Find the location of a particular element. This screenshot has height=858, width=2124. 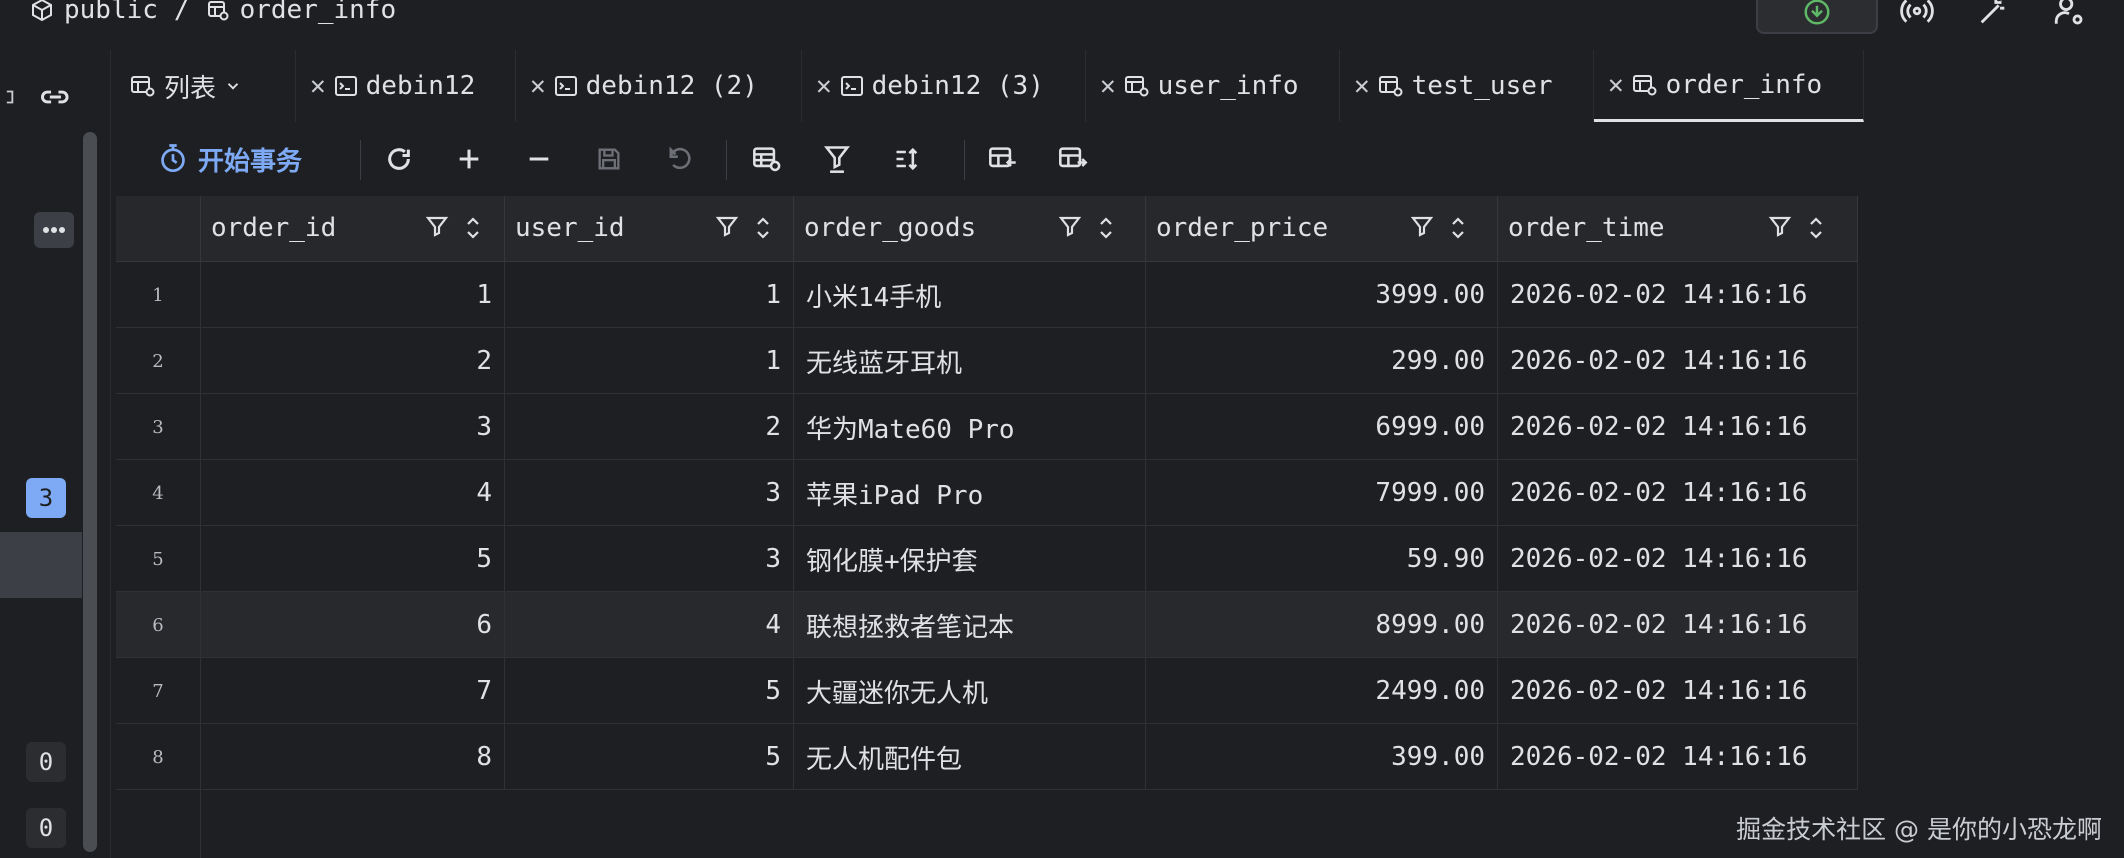

cell-order-goods: 联想拯救者笔记本 is located at coordinates (970, 625).